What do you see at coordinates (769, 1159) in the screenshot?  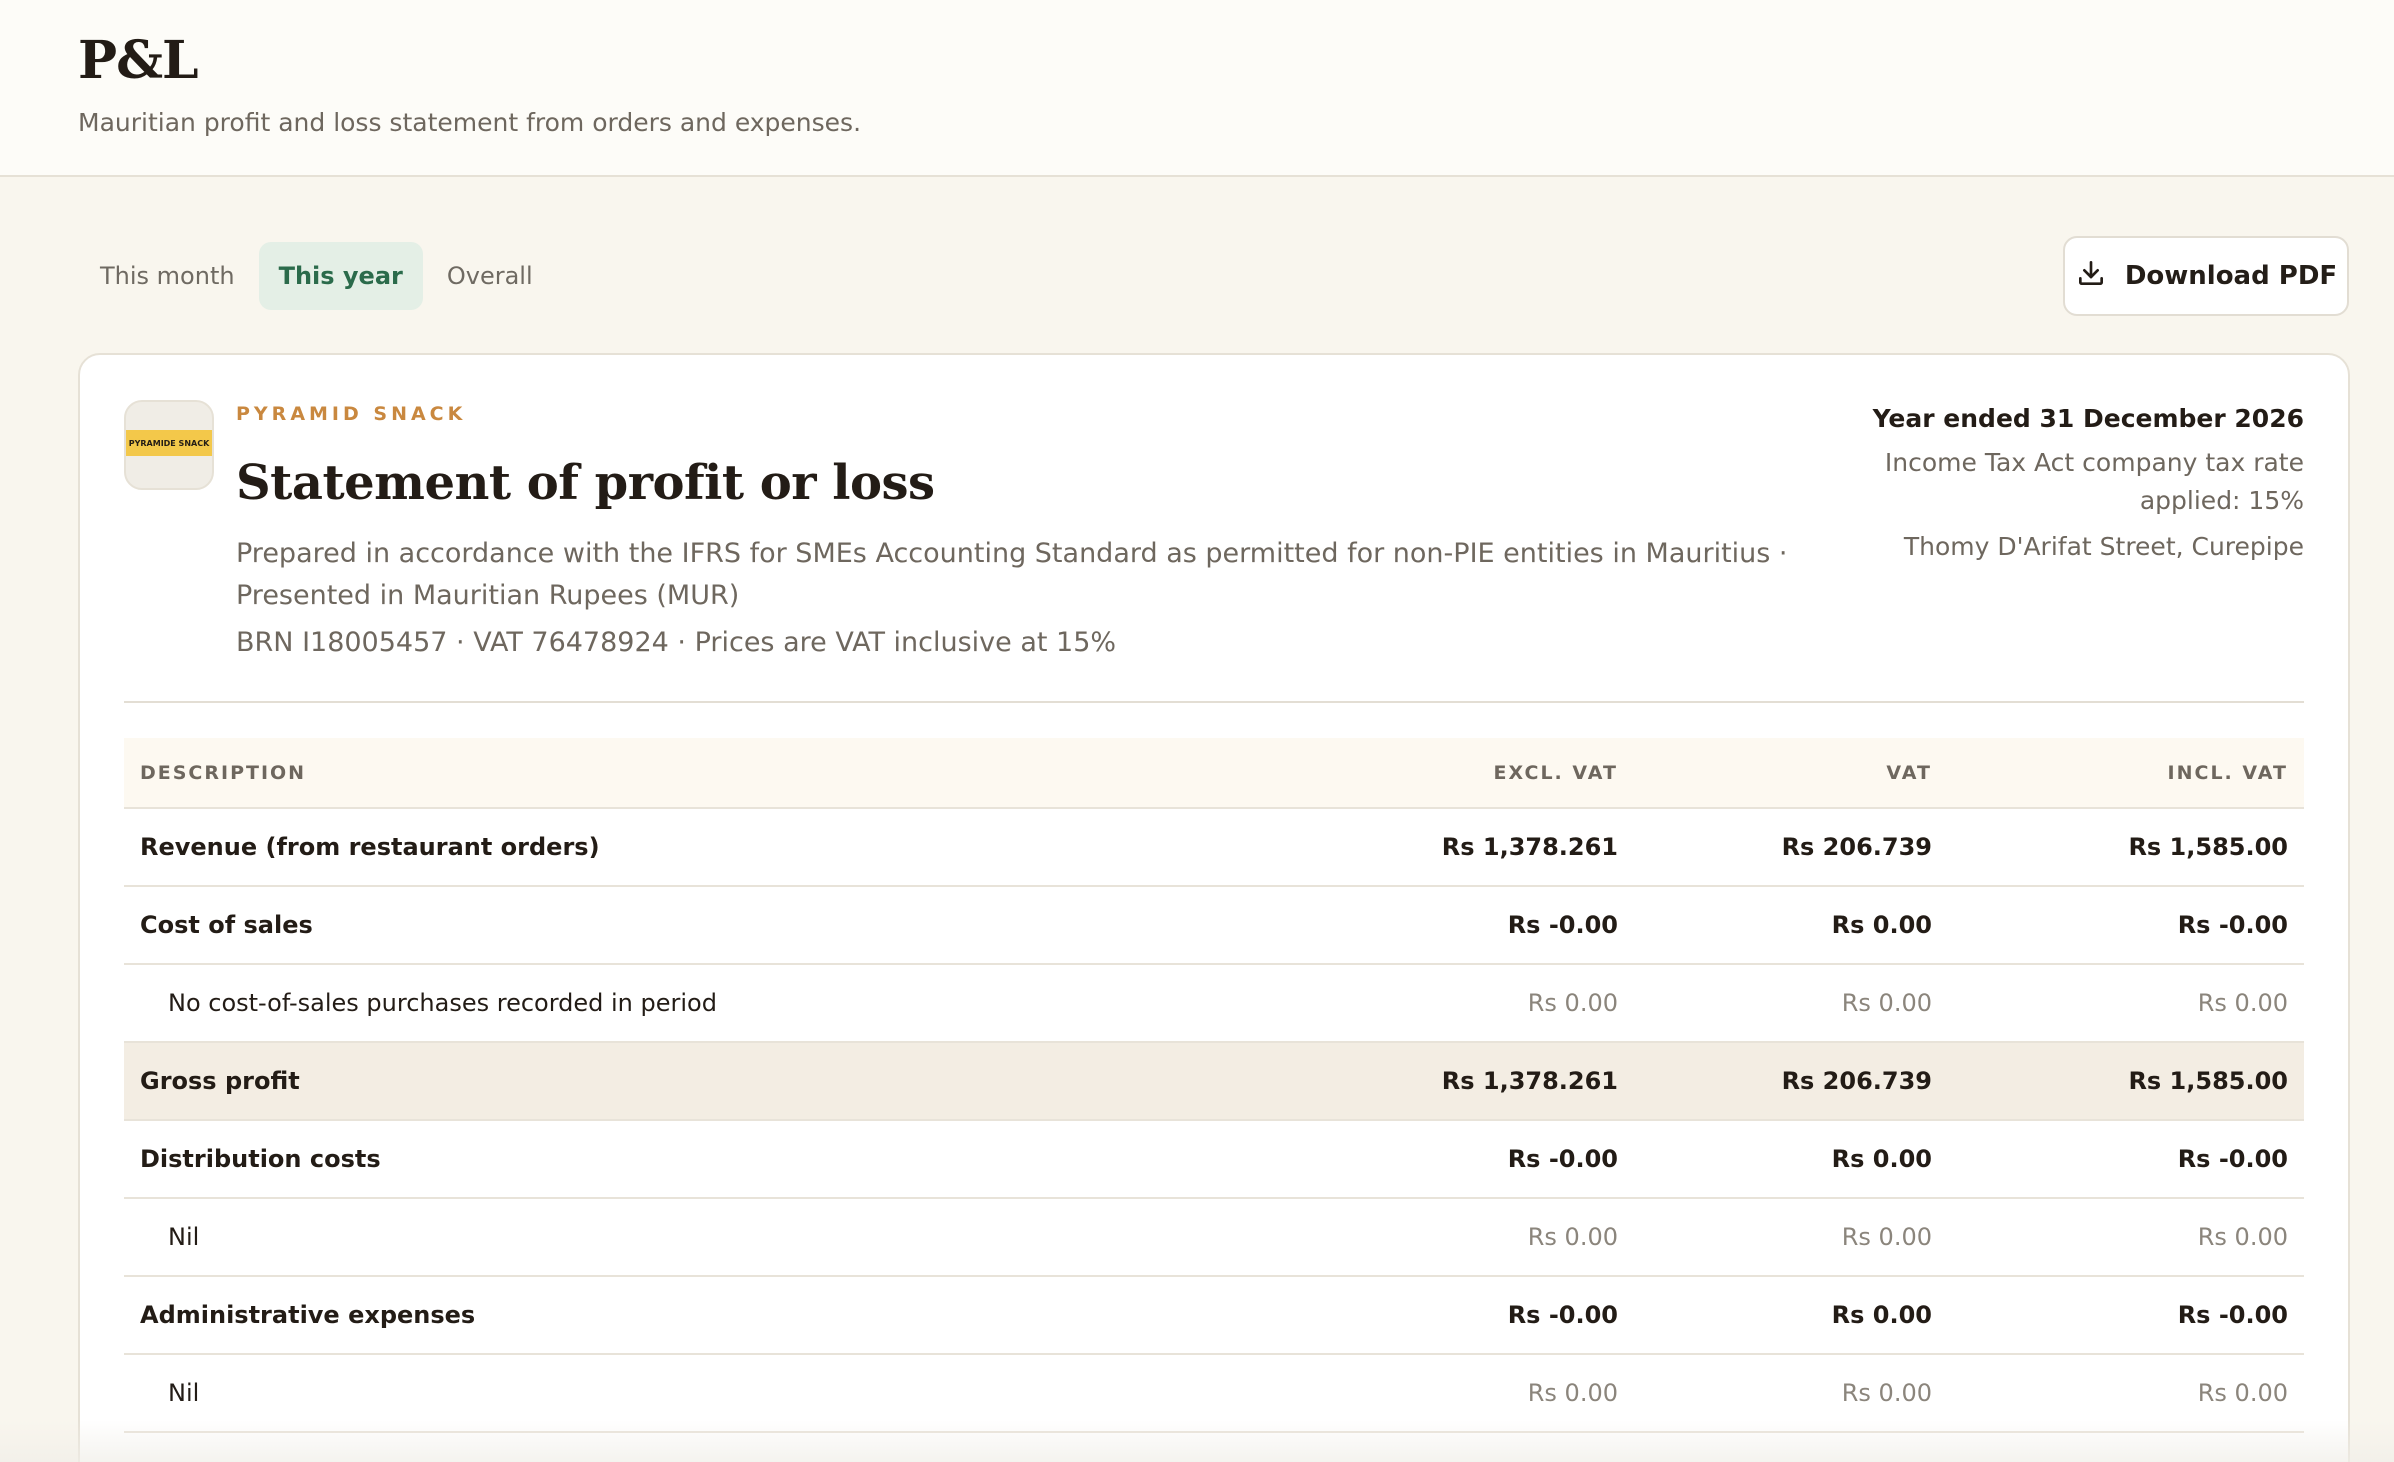 I see `row-description: Distribution costs` at bounding box center [769, 1159].